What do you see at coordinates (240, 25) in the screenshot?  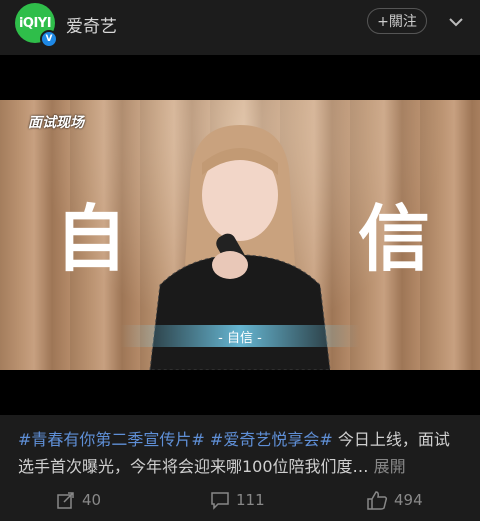 I see `post-header: iQIYI V 爱奇艺 +關注` at bounding box center [240, 25].